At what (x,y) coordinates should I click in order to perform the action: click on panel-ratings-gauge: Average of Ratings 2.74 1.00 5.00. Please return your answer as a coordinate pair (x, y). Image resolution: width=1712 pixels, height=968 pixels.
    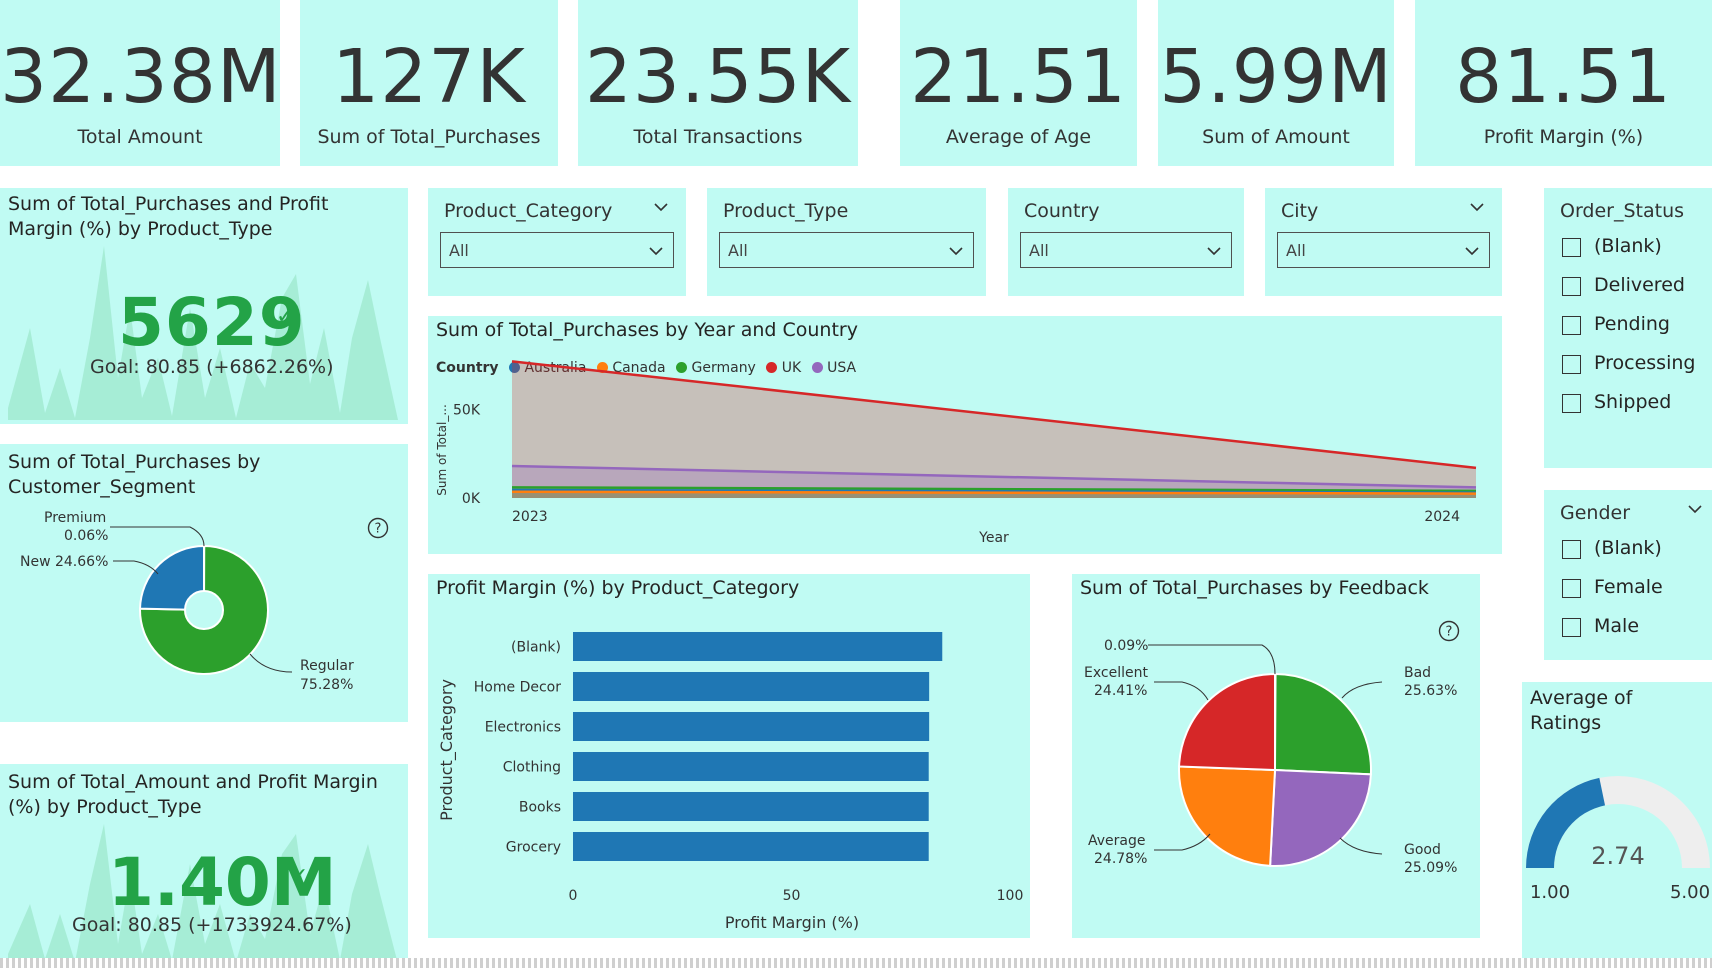
    Looking at the image, I should click on (1617, 825).